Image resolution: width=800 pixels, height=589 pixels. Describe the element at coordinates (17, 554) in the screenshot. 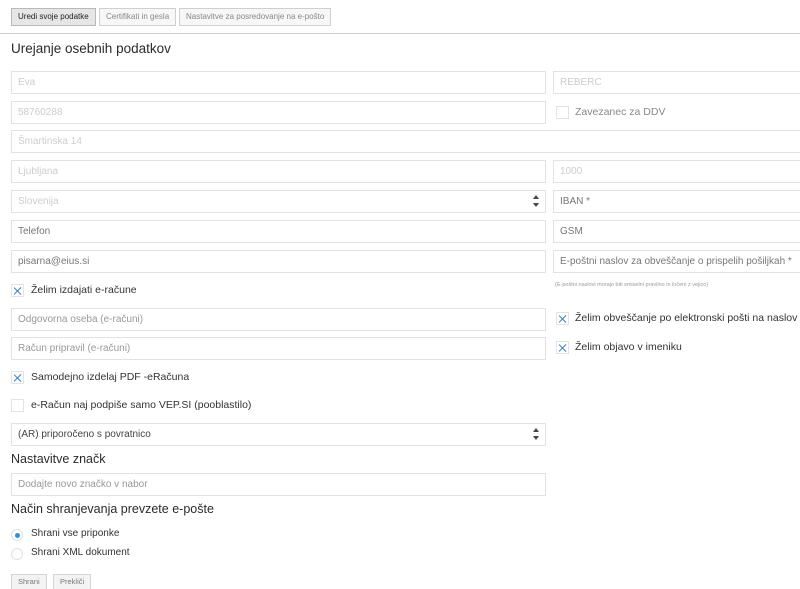

I see `store-xml-radio` at that location.